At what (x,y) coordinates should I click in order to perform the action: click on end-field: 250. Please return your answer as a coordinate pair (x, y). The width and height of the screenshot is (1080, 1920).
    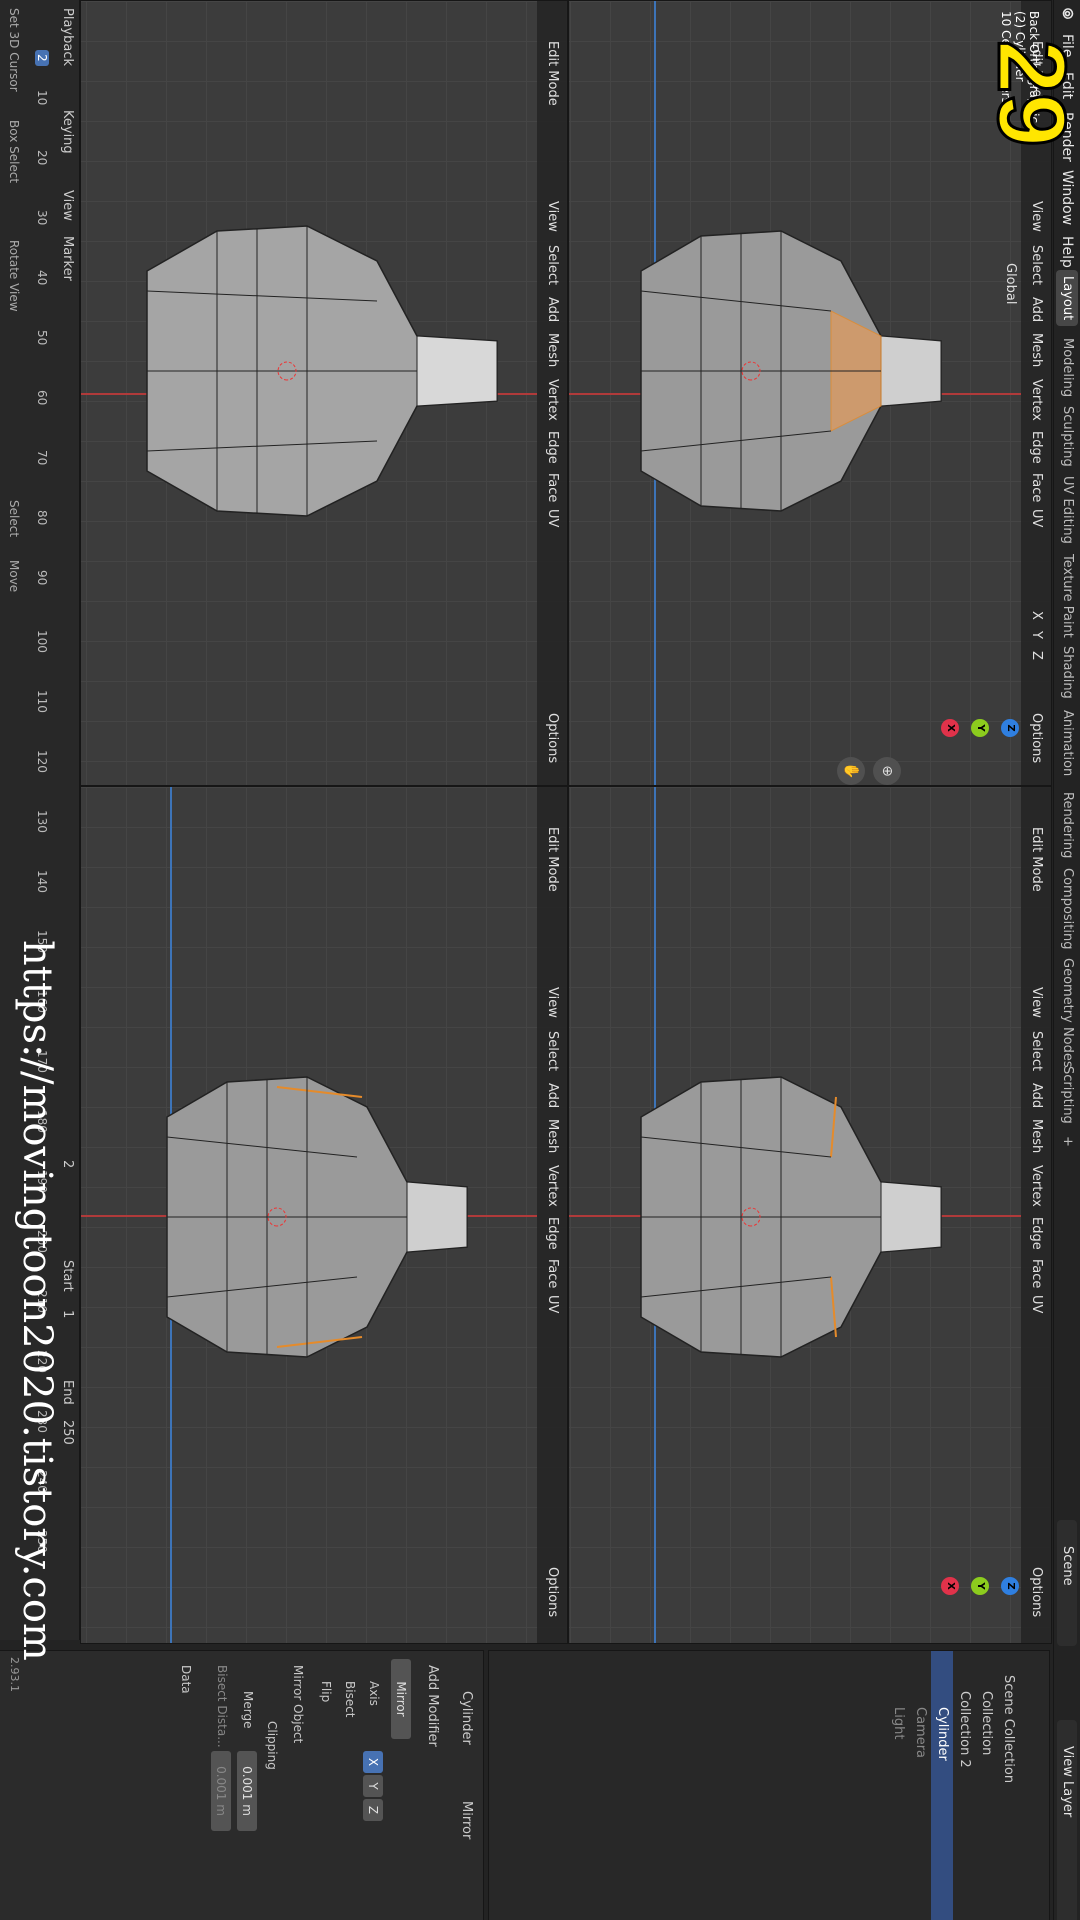
    Looking at the image, I should click on (67, 1432).